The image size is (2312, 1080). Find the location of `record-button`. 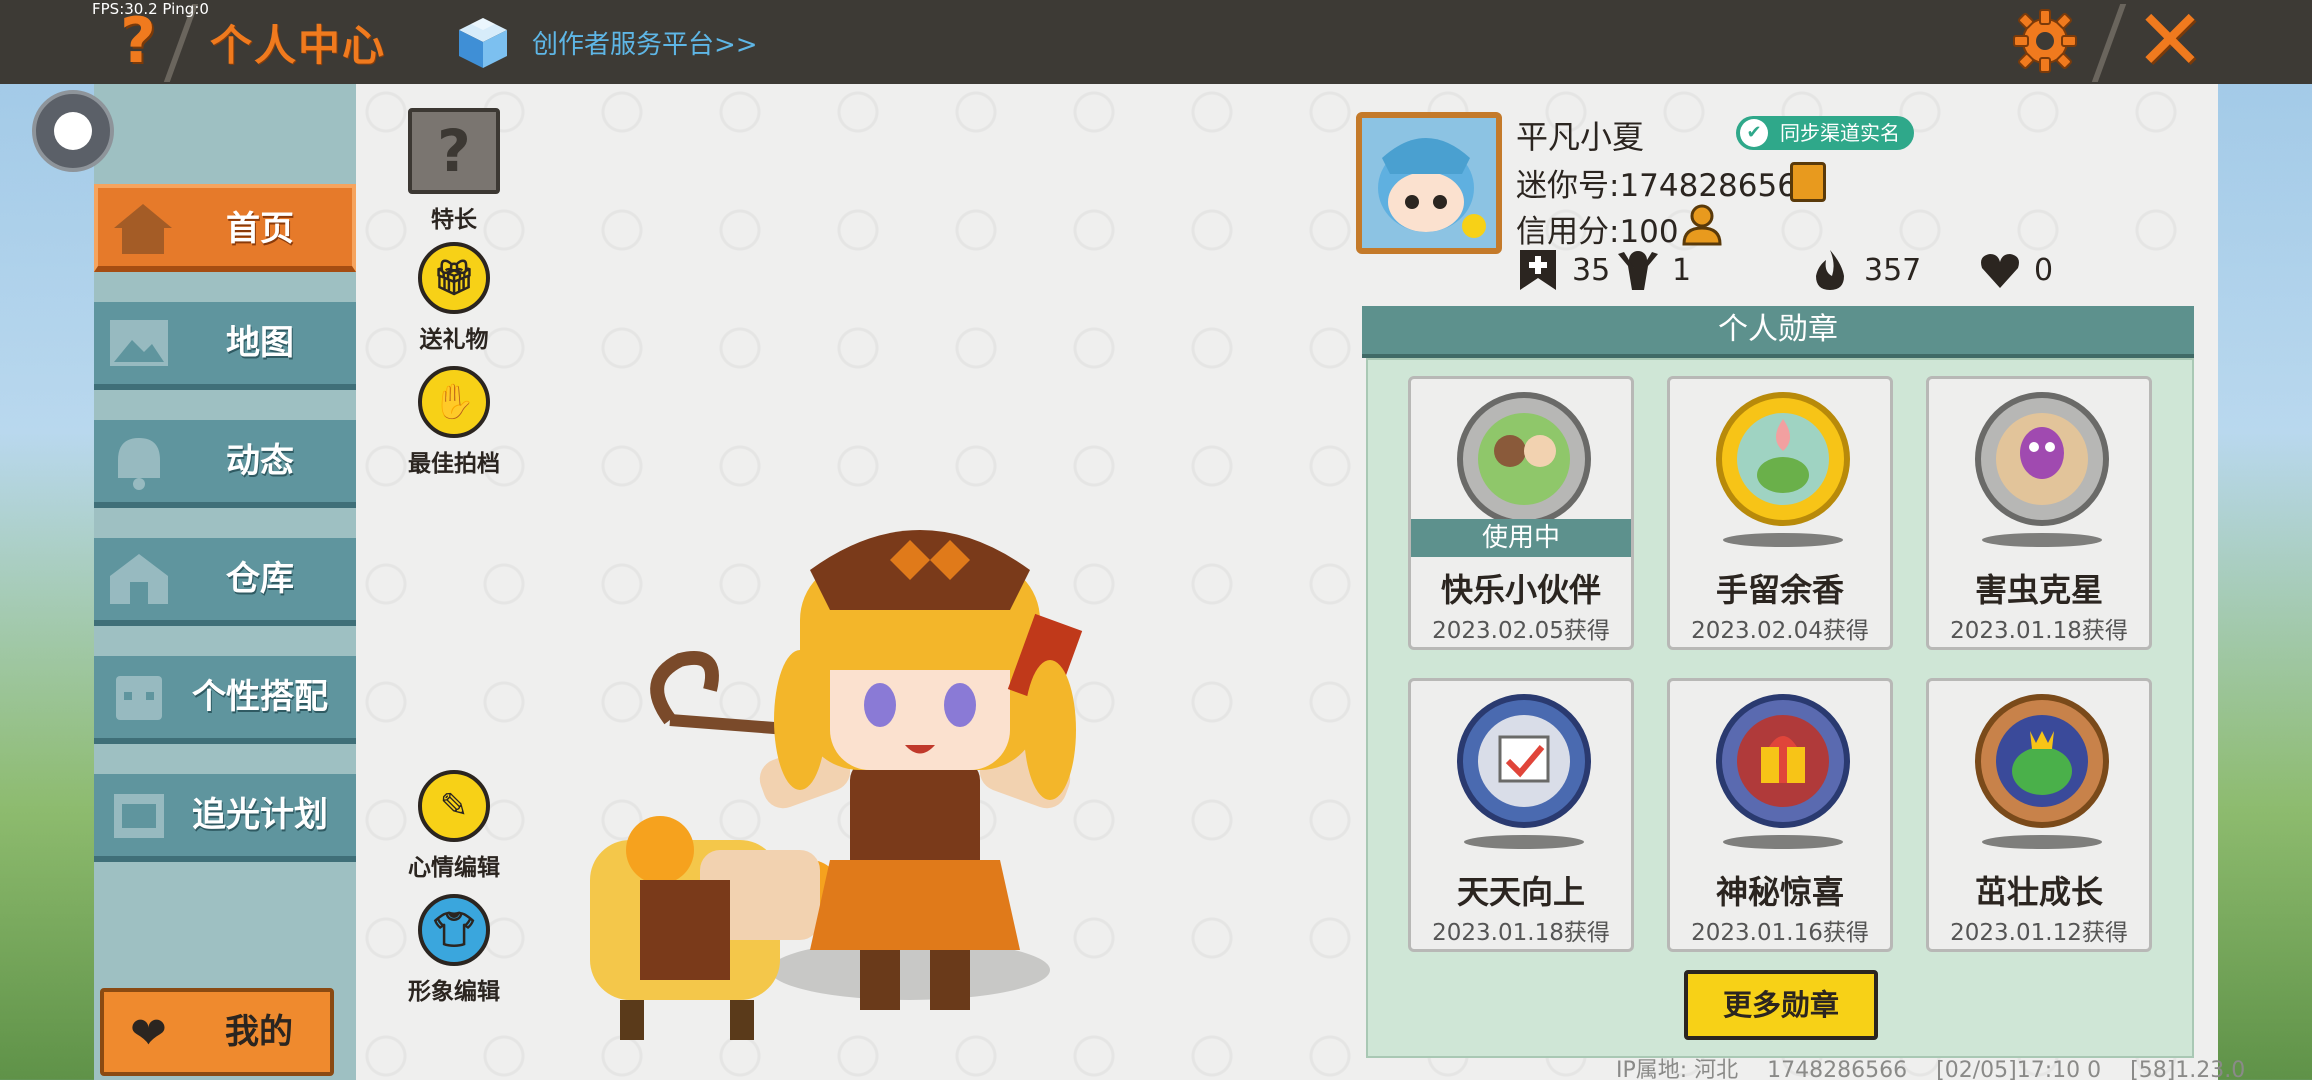

record-button is located at coordinates (73, 131).